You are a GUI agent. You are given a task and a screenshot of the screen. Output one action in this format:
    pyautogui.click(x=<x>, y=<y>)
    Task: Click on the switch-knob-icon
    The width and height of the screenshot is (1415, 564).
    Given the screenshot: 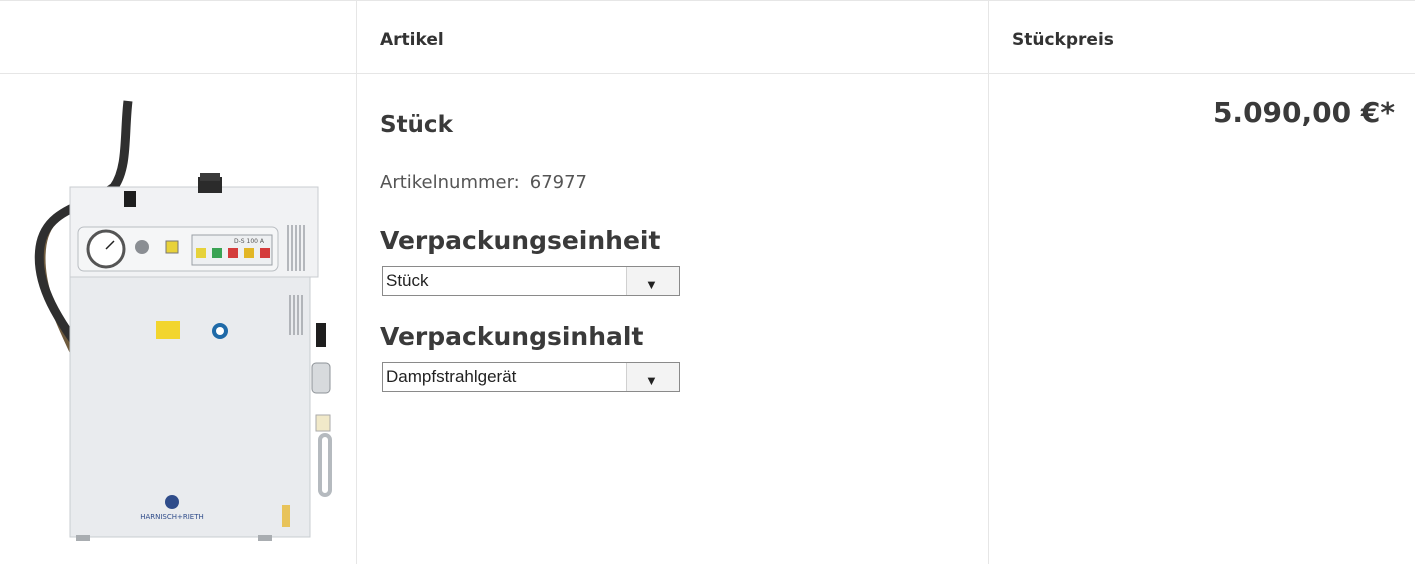 What is the action you would take?
    pyautogui.click(x=142, y=247)
    